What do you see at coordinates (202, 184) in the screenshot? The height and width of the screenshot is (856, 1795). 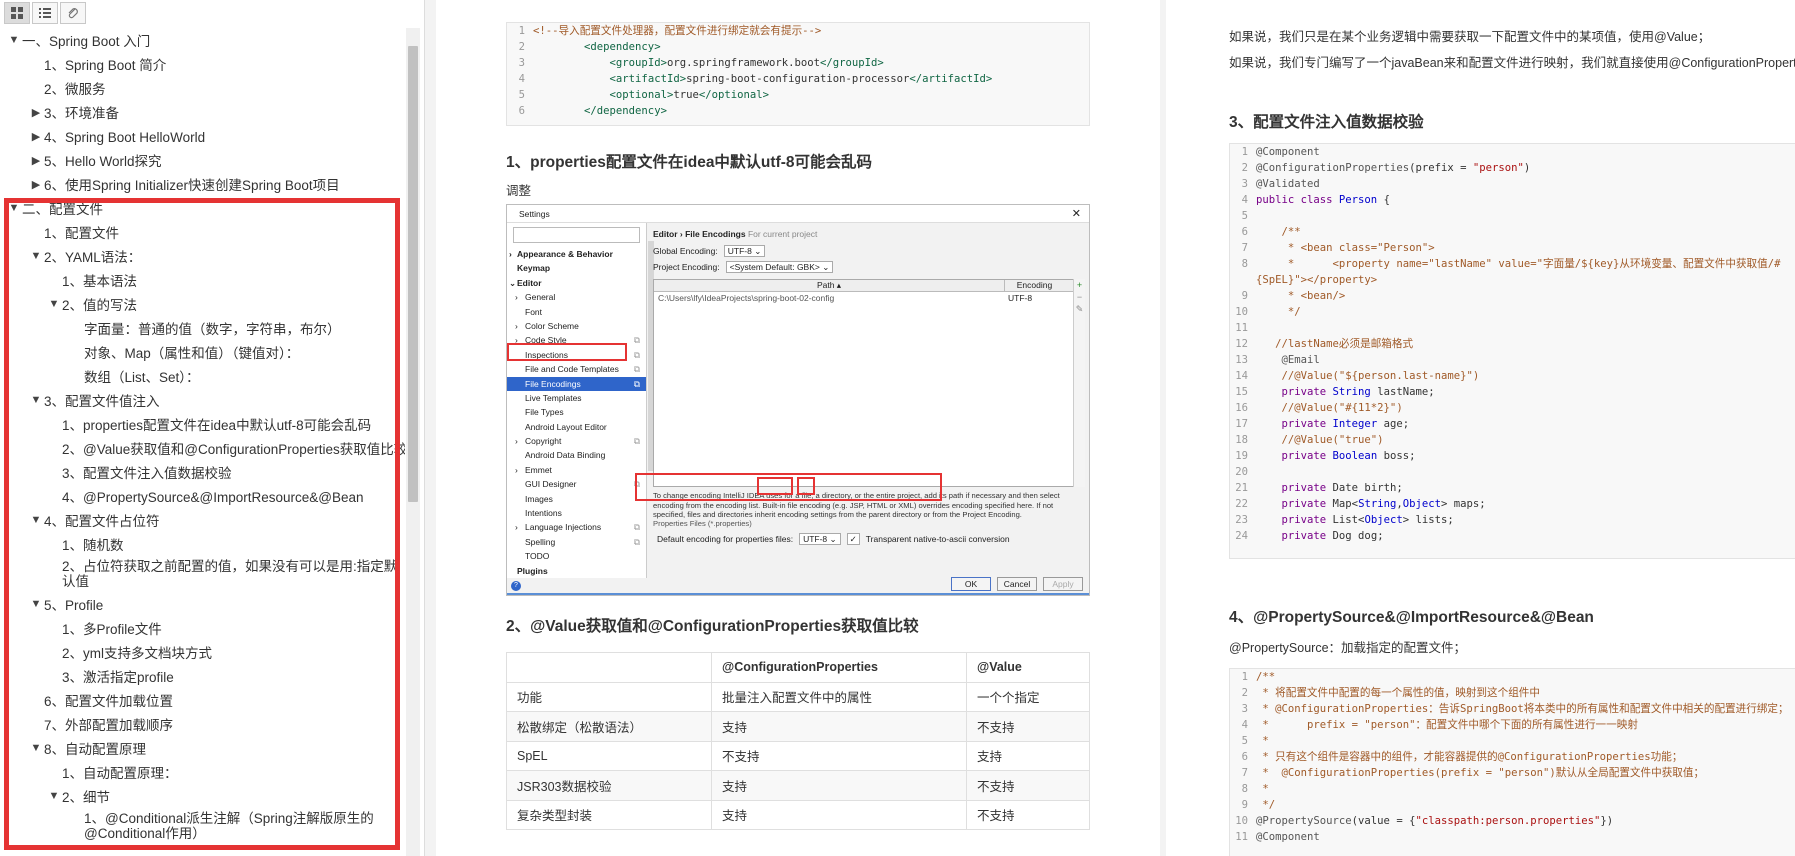 I see `outline-item: ▶ 6、使用Spring Initializer快速创建Spring Boot项目` at bounding box center [202, 184].